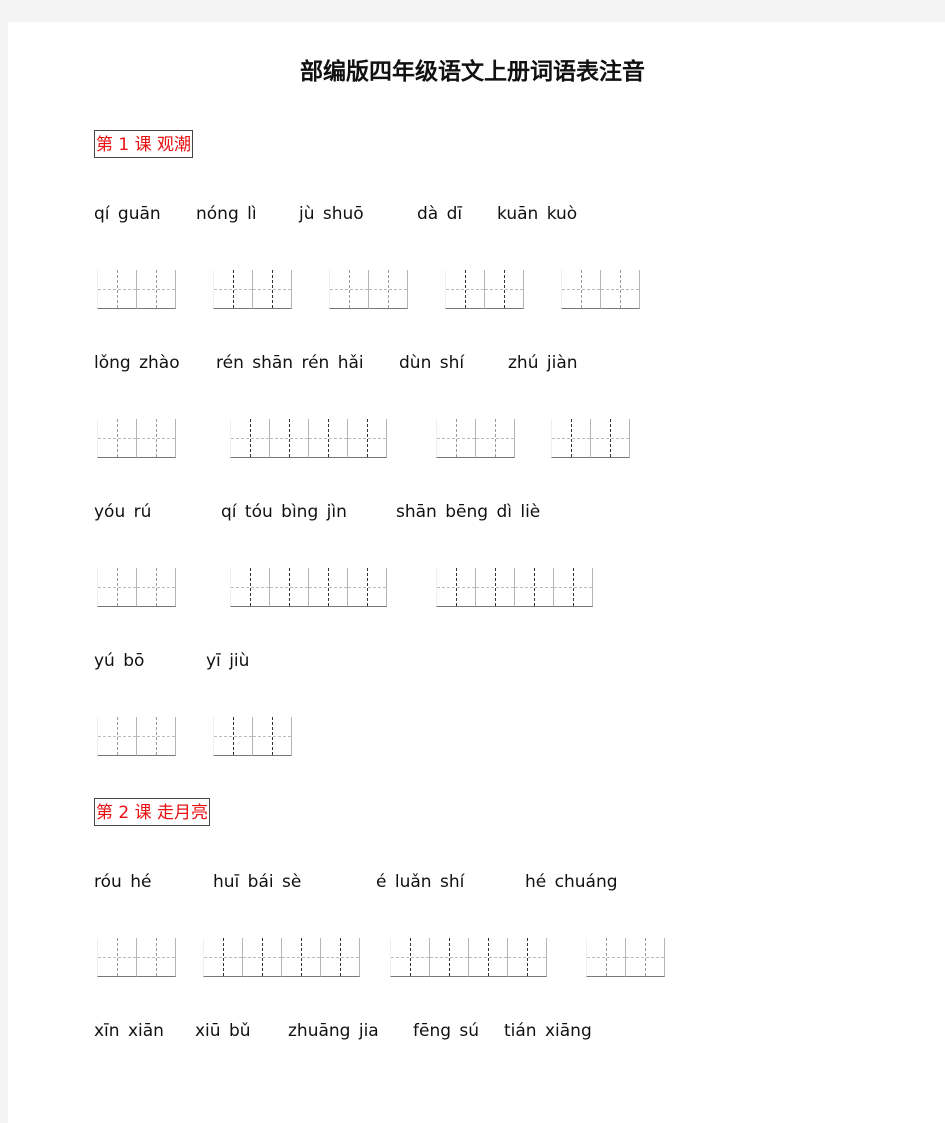 The width and height of the screenshot is (945, 1123). Describe the element at coordinates (226, 214) in the screenshot. I see `pinyin-word: nóng lì` at that location.